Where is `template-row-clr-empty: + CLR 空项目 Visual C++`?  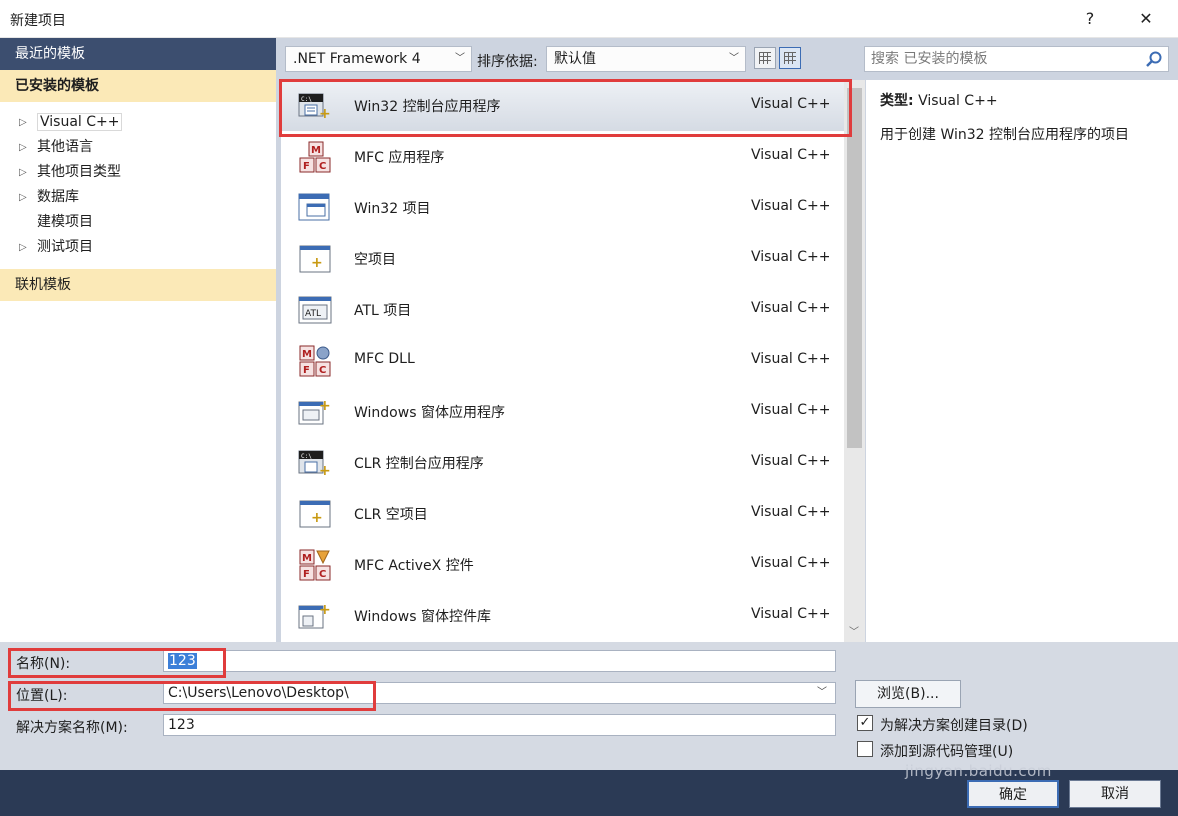
template-row-clr-empty: + CLR 空项目 Visual C++ is located at coordinates (562, 513).